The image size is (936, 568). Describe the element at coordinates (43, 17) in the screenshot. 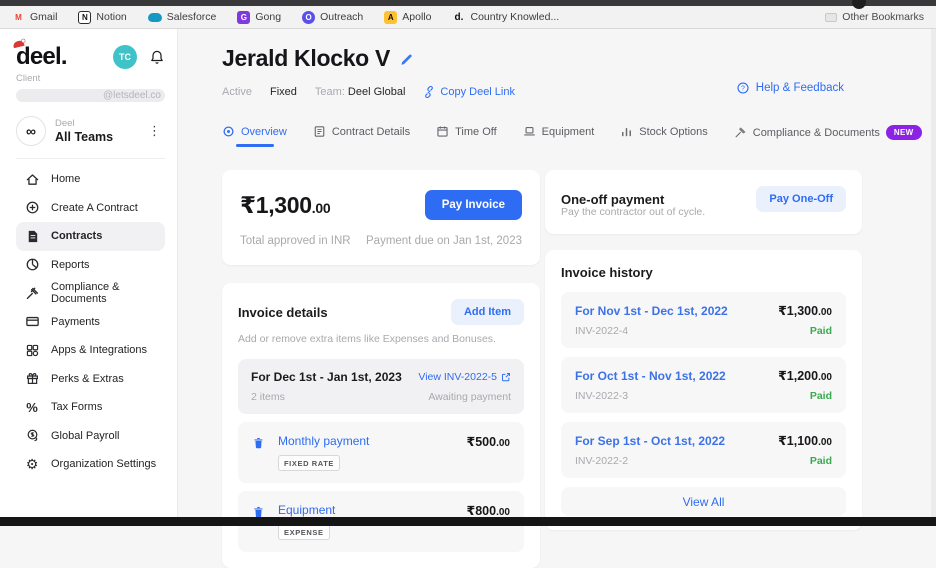

I see `bookmark-label: Gmail` at that location.